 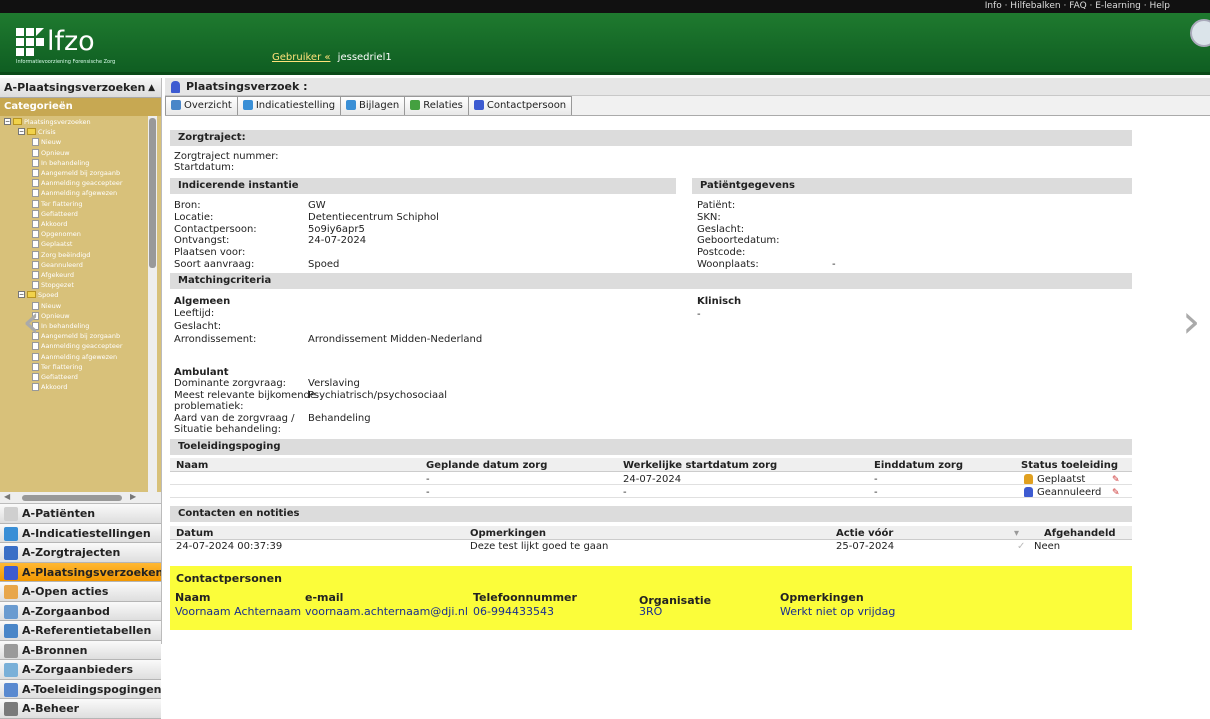 What do you see at coordinates (837, 611) in the screenshot?
I see `table-cell: Werkt niet op vrijdag` at bounding box center [837, 611].